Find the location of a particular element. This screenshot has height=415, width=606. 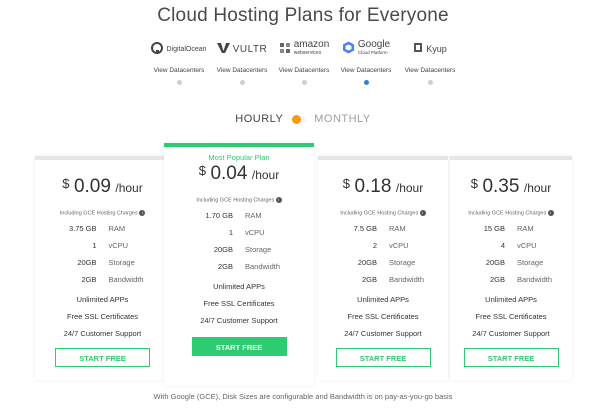

plan-price: $ 0.04 /hour is located at coordinates (239, 174).